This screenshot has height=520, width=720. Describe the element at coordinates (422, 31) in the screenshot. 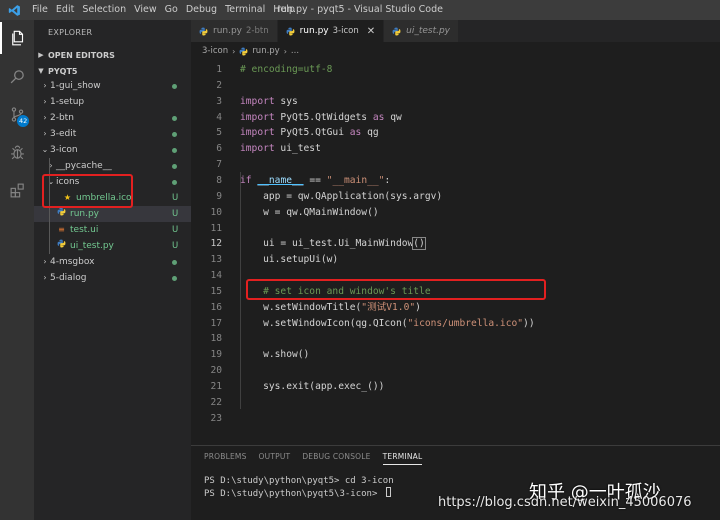

I see `editor-tab: ui_test.py` at that location.